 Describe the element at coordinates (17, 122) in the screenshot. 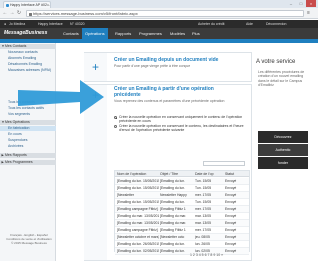

I see `sidebar-section-label: Mes Opérations` at that location.